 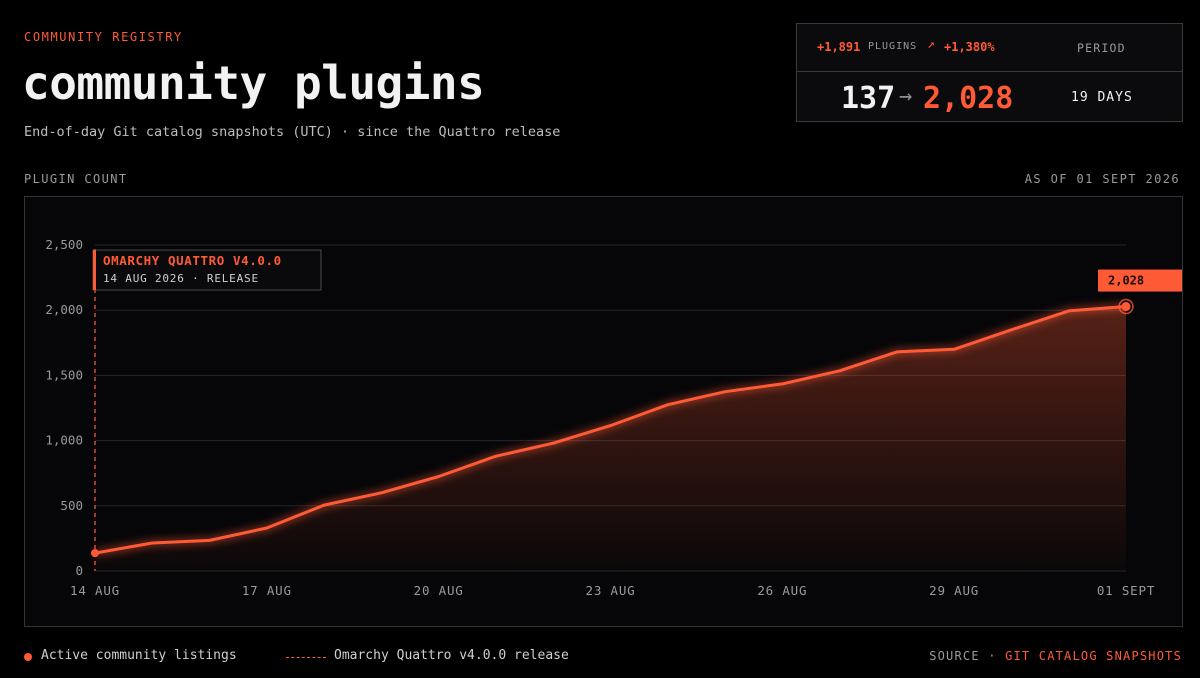 I want to click on source-value: GIT CATALOG SNAPSHOTS, so click(x=1093, y=656).